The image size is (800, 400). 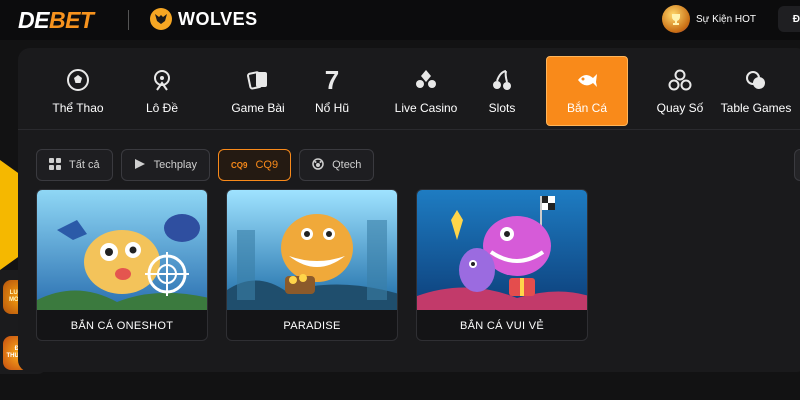 What do you see at coordinates (258, 108) in the screenshot?
I see `nav-label: Game Bài` at bounding box center [258, 108].